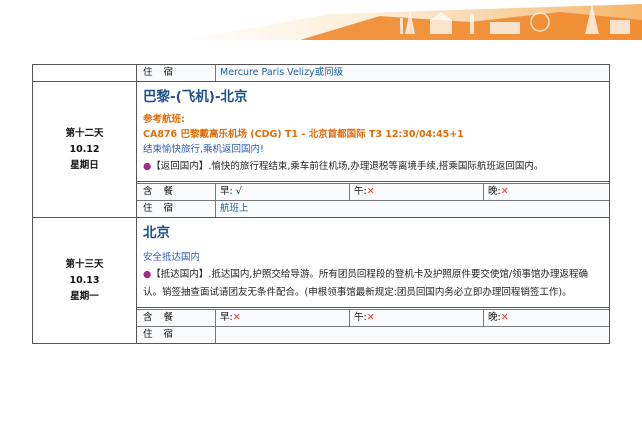 This screenshot has height=426, width=642. What do you see at coordinates (283, 318) in the screenshot?
I see `breakfast-cell: 早:✕` at bounding box center [283, 318].